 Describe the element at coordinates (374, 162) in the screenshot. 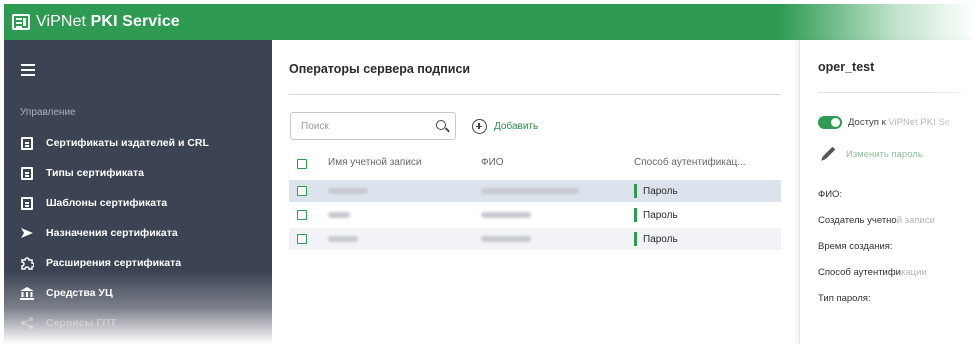

I see `column-header-account: Имя учетной записи` at that location.